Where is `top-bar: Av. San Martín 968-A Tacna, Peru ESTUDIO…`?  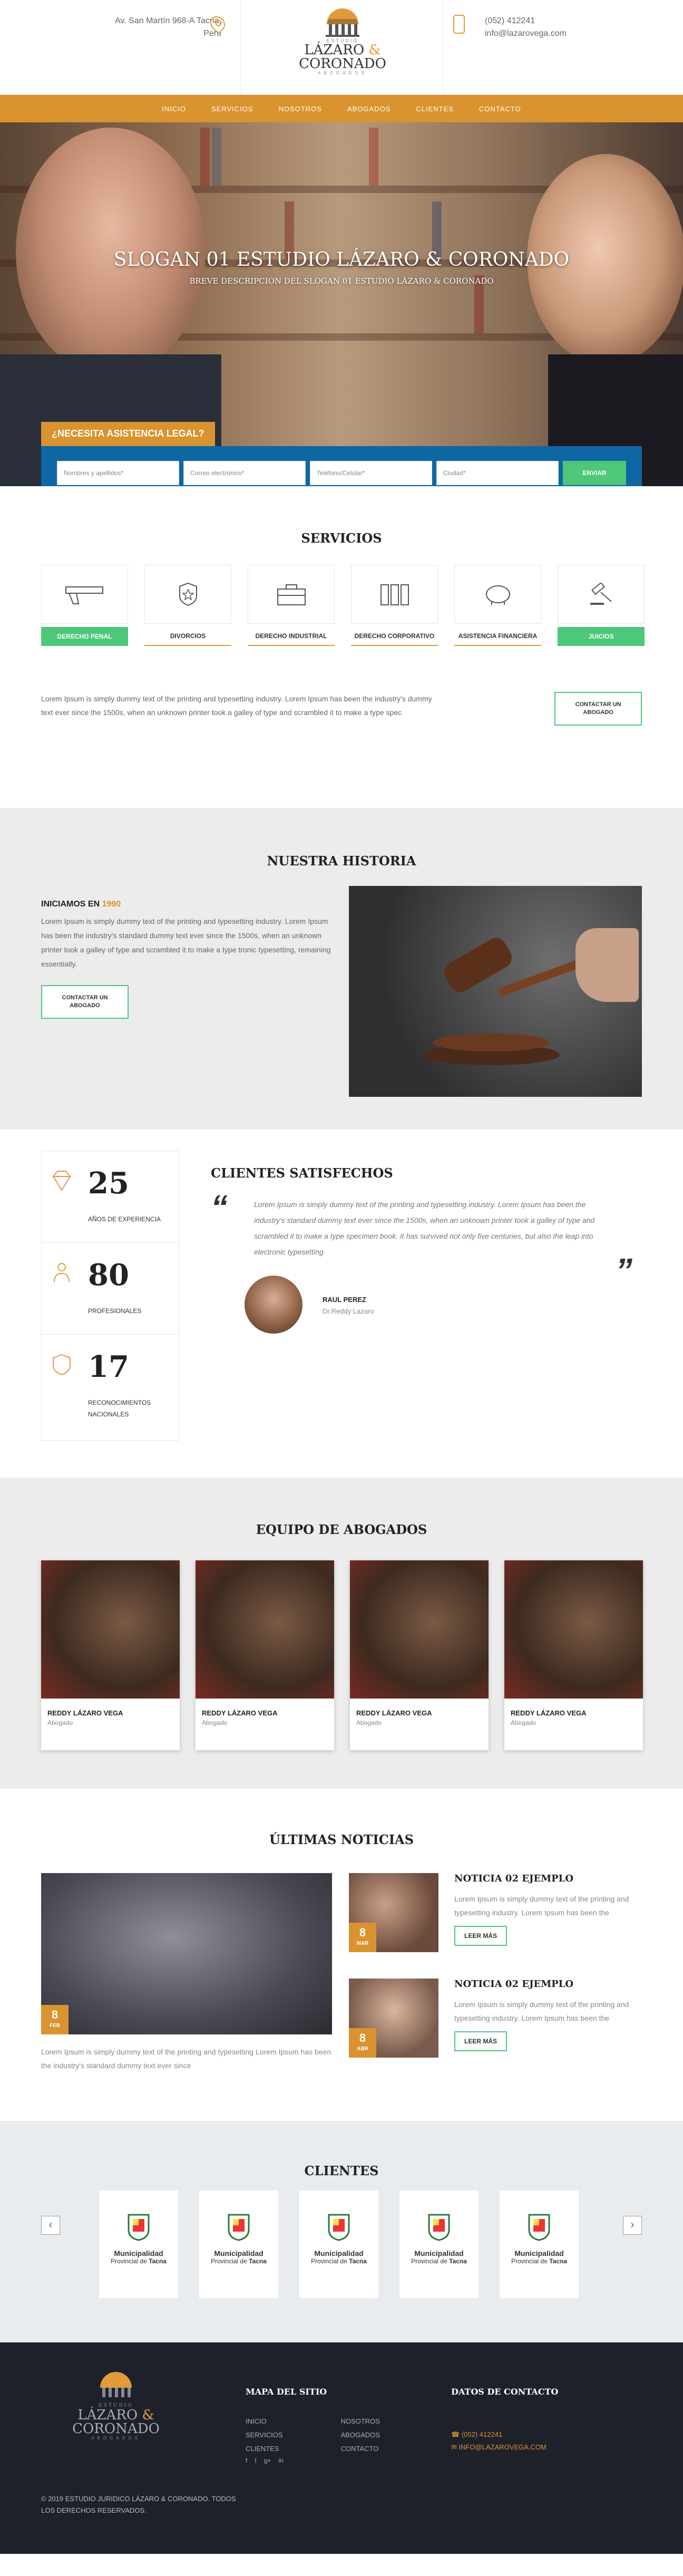
top-bar: Av. San Martín 968-A Tacna, Peru ESTUDIO… is located at coordinates (341, 47).